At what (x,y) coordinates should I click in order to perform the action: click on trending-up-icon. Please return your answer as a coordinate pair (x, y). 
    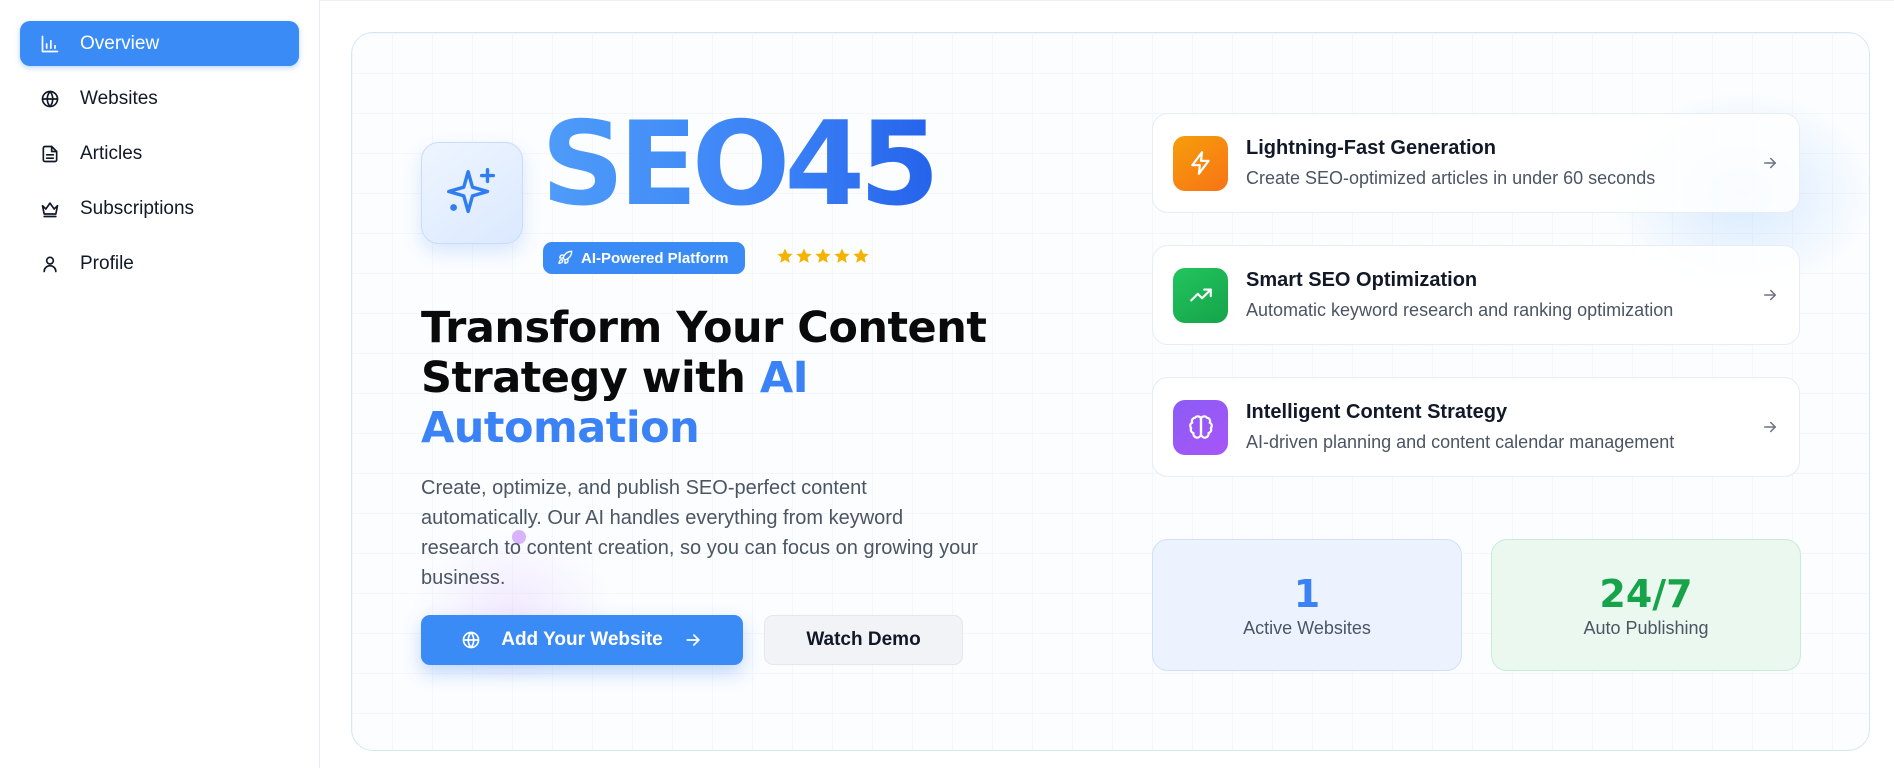
    Looking at the image, I should click on (1200, 295).